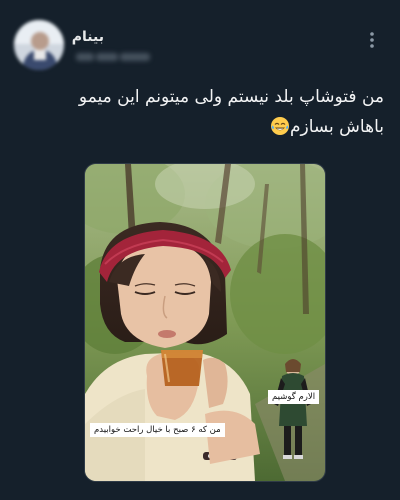 The width and height of the screenshot is (400, 500). Describe the element at coordinates (88, 37) in the screenshot. I see `author-display-name: بینام` at that location.